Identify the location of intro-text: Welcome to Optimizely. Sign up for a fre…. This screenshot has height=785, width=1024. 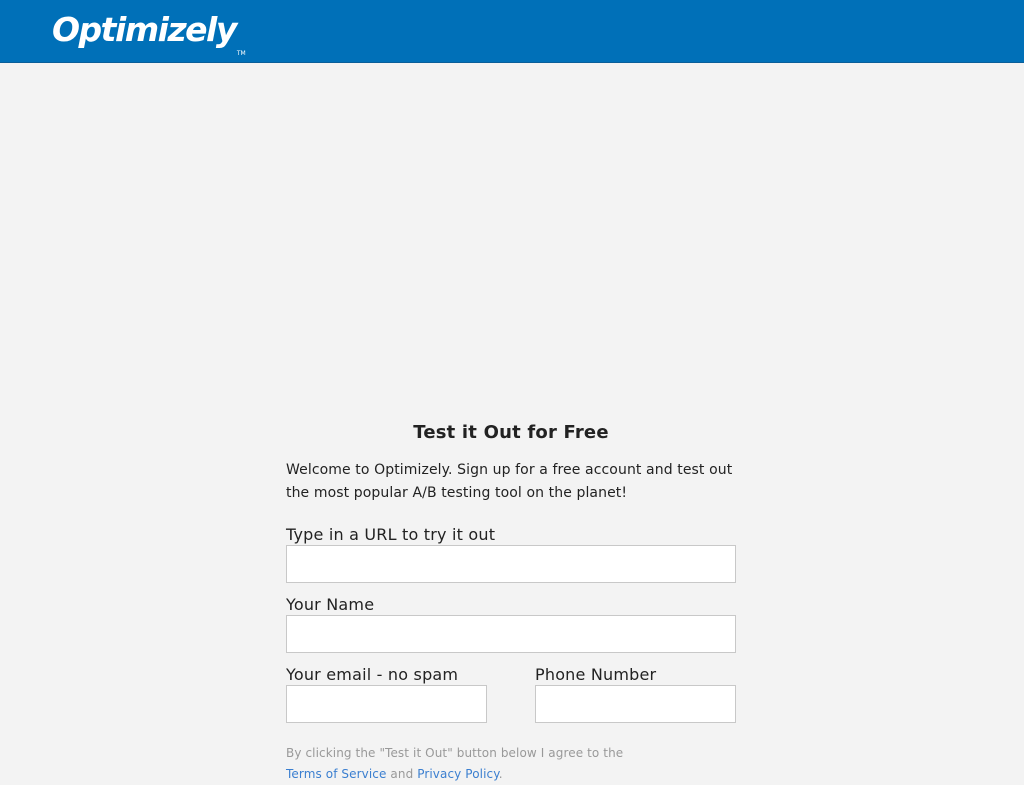
(509, 481).